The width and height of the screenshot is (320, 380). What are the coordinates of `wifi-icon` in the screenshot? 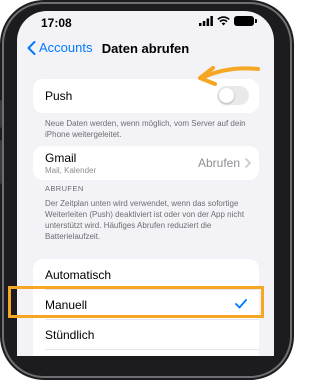 It's located at (223, 21).